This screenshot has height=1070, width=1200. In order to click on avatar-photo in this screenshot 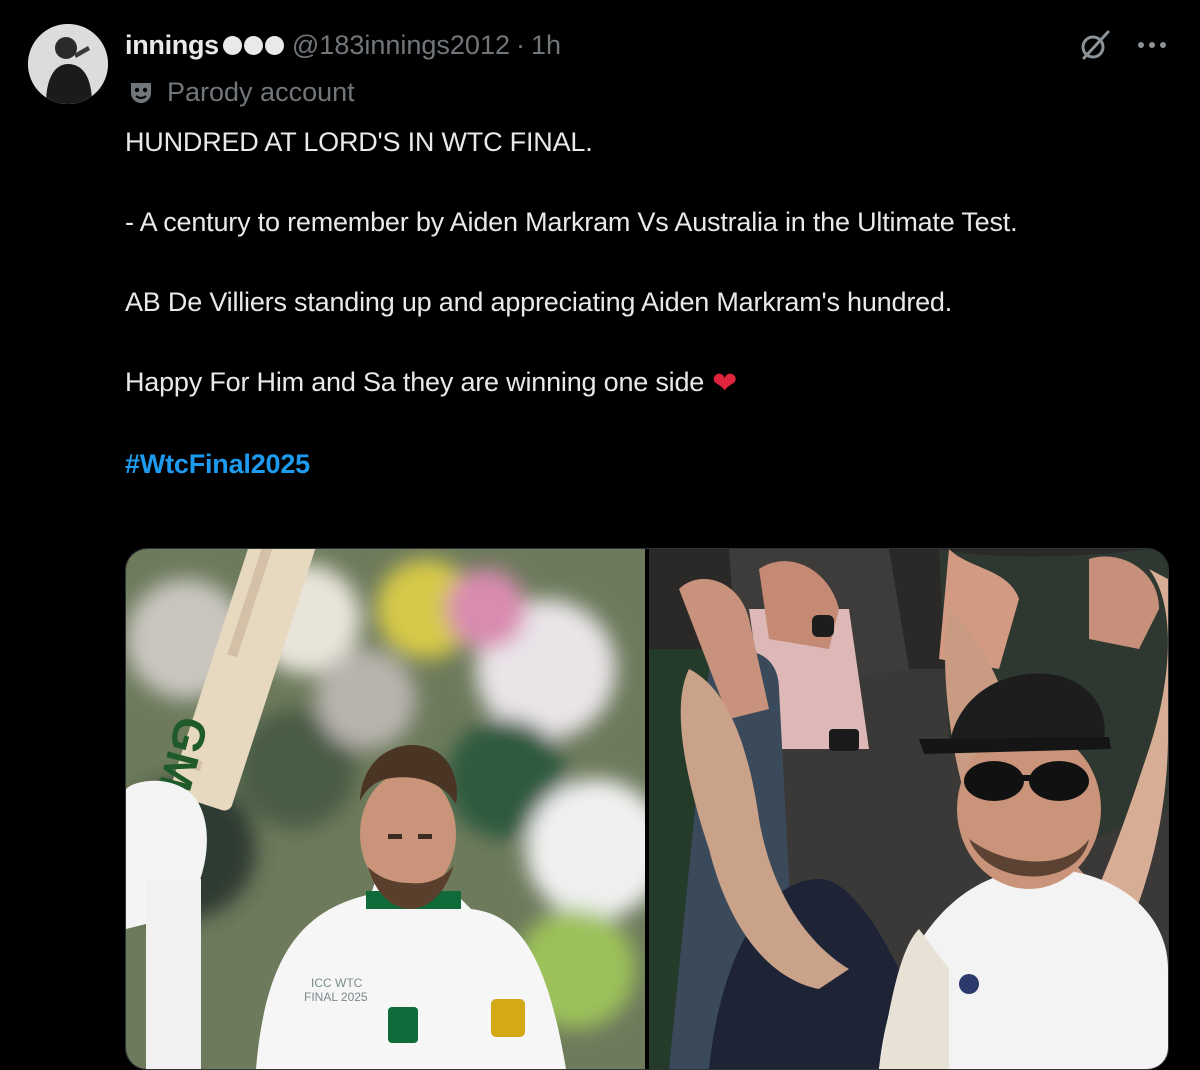, I will do `click(68, 64)`.